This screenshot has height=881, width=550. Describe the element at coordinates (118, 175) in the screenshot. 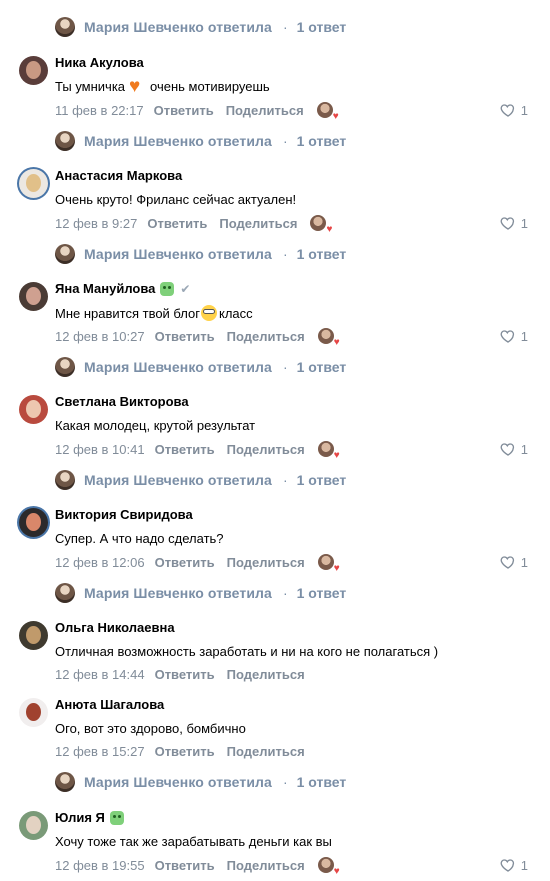

I see `comment-author: Анастасия Маркова` at that location.